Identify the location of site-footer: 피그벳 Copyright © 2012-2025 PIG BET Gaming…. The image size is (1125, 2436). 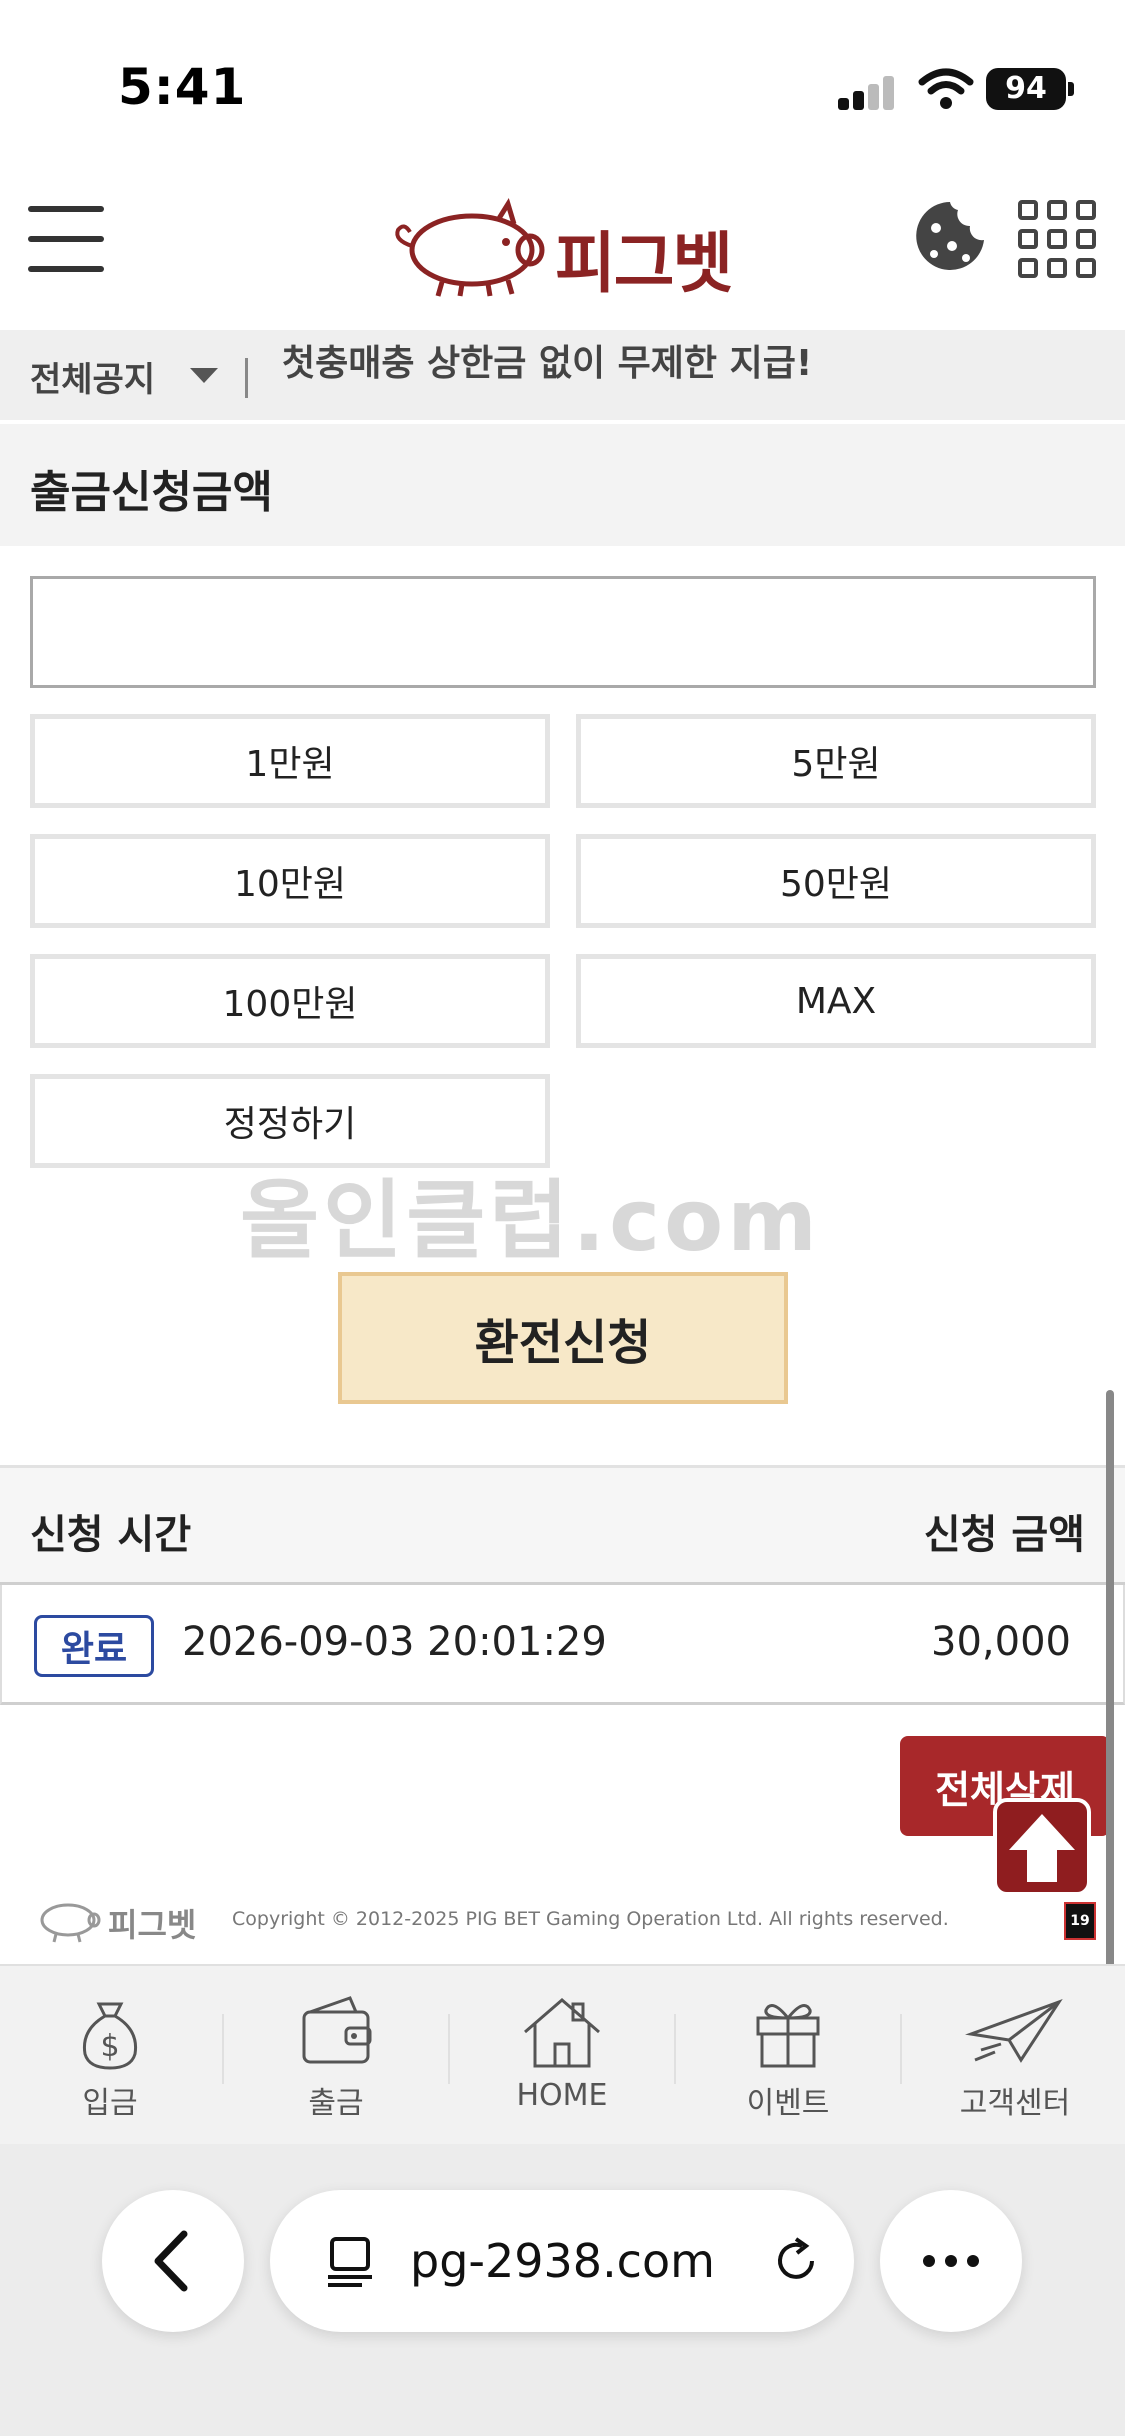
(562, 1920).